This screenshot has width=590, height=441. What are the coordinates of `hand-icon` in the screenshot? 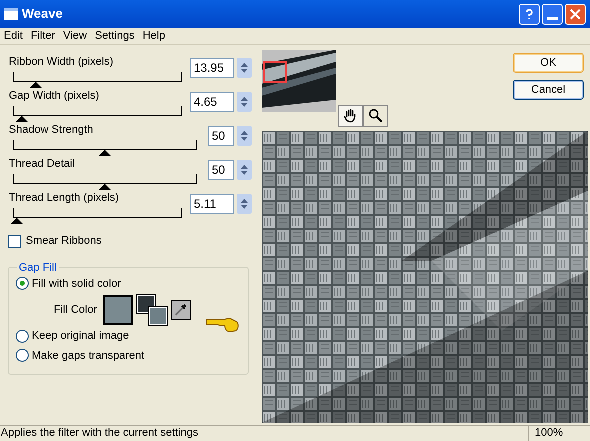 It's located at (350, 116).